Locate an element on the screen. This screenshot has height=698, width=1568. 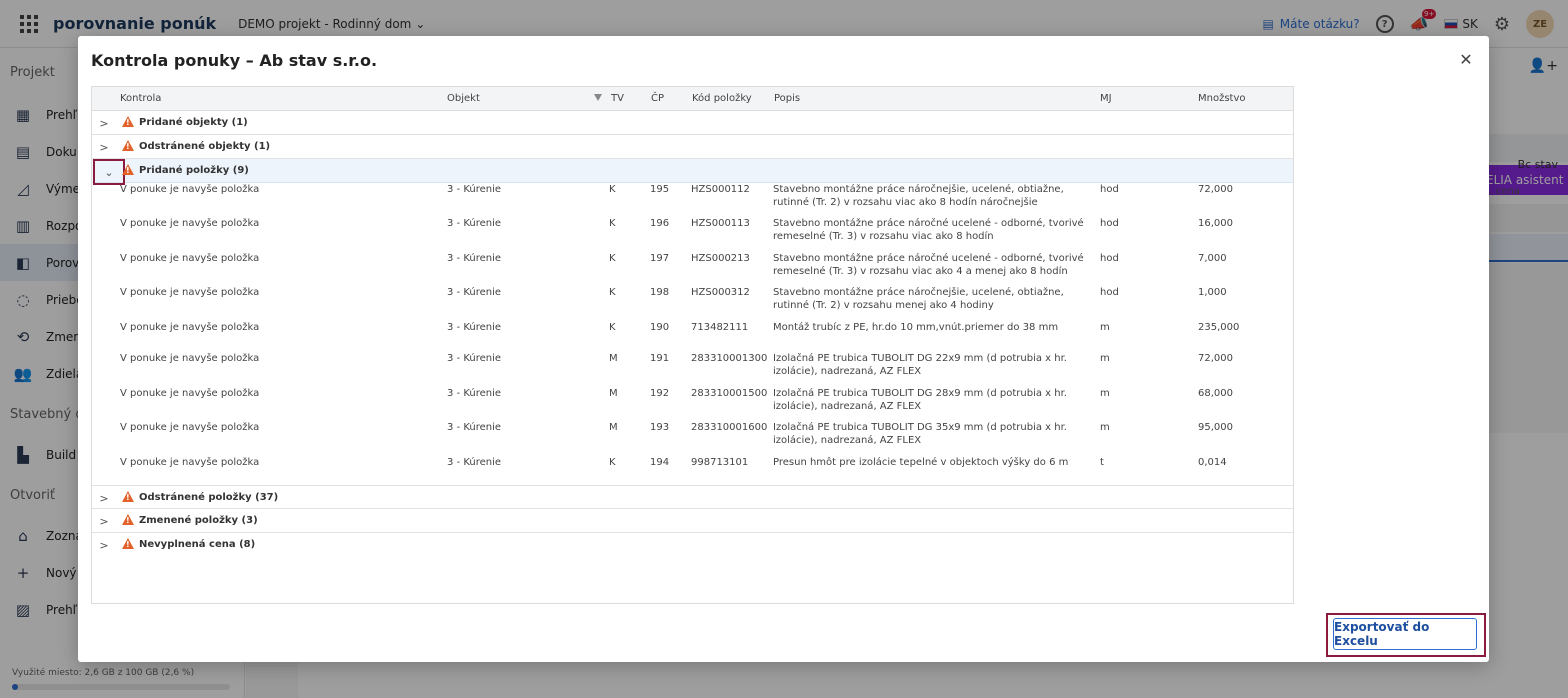
cell-kod: 283310001300 is located at coordinates (729, 358).